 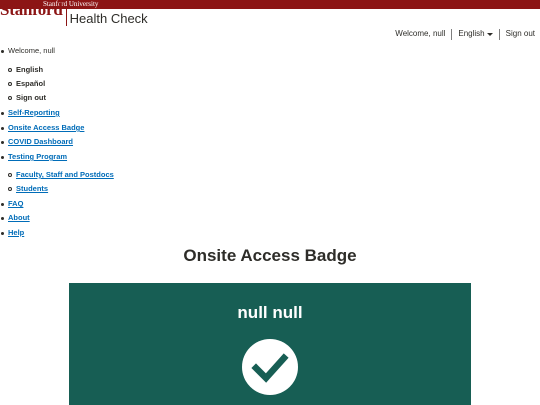 I want to click on check-circle-icon, so click(x=270, y=367).